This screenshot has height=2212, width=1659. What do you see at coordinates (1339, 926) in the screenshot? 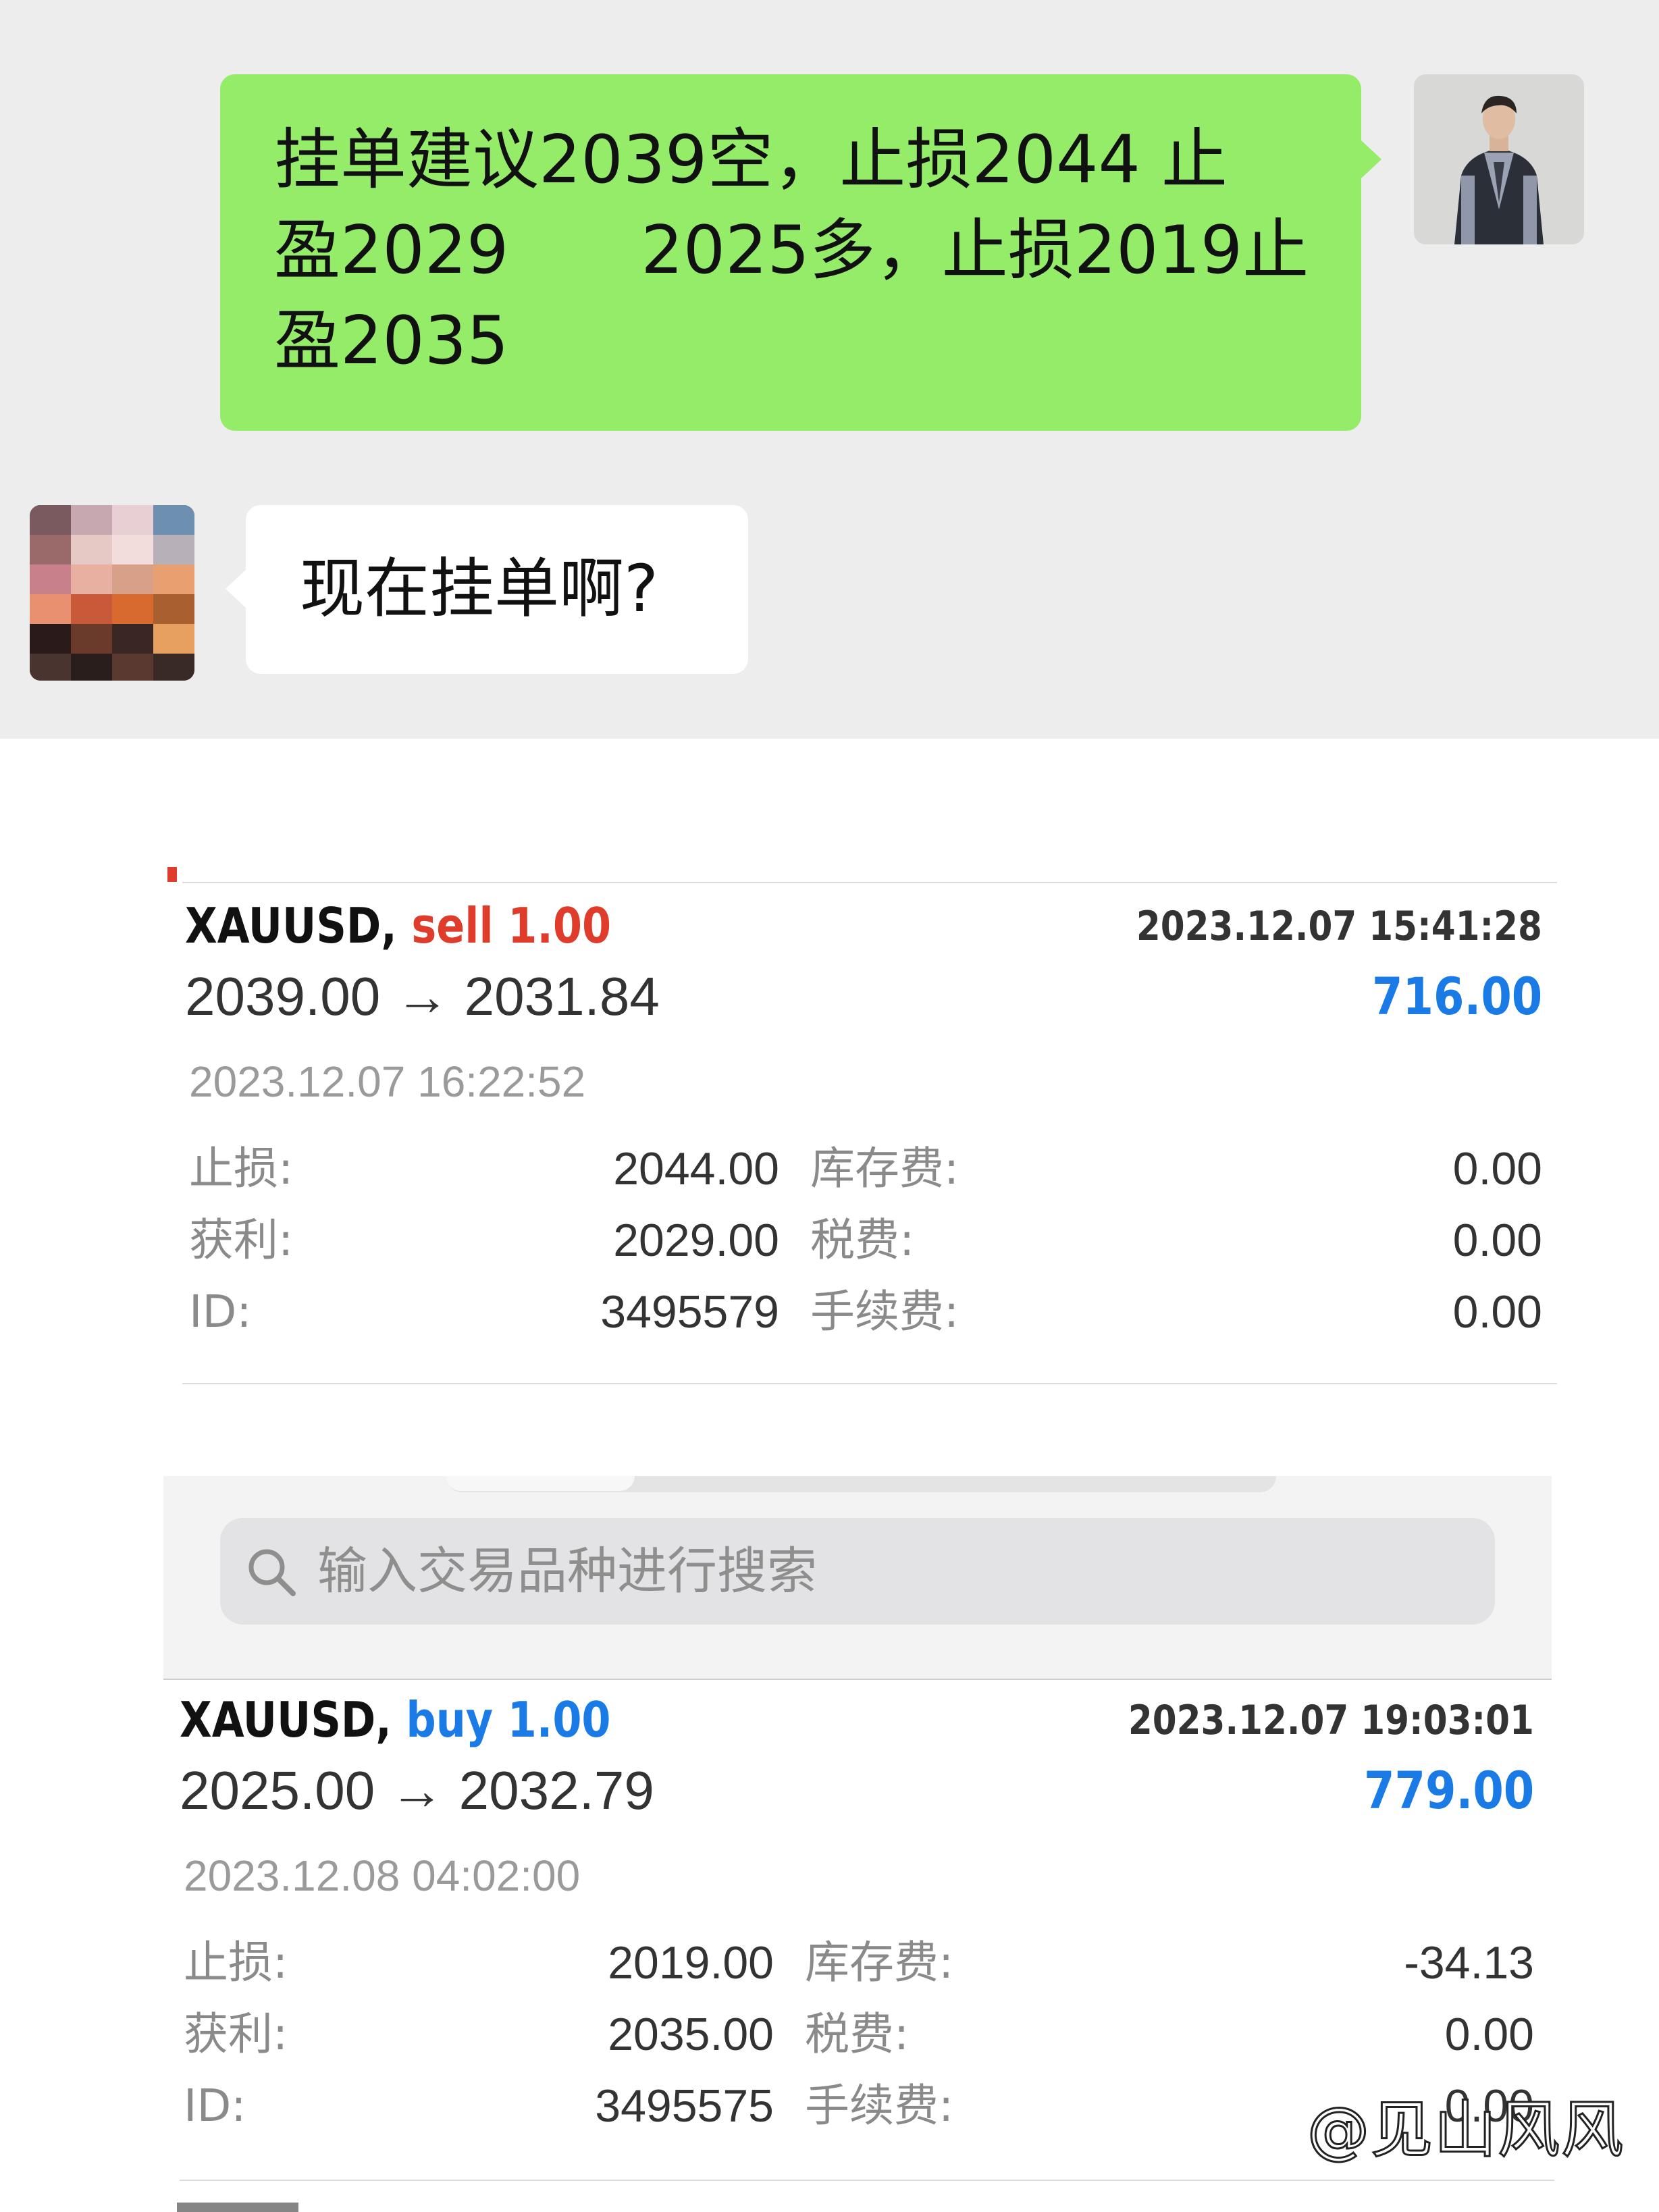
I see `open-time: 2023.12.07 15:41:28` at bounding box center [1339, 926].